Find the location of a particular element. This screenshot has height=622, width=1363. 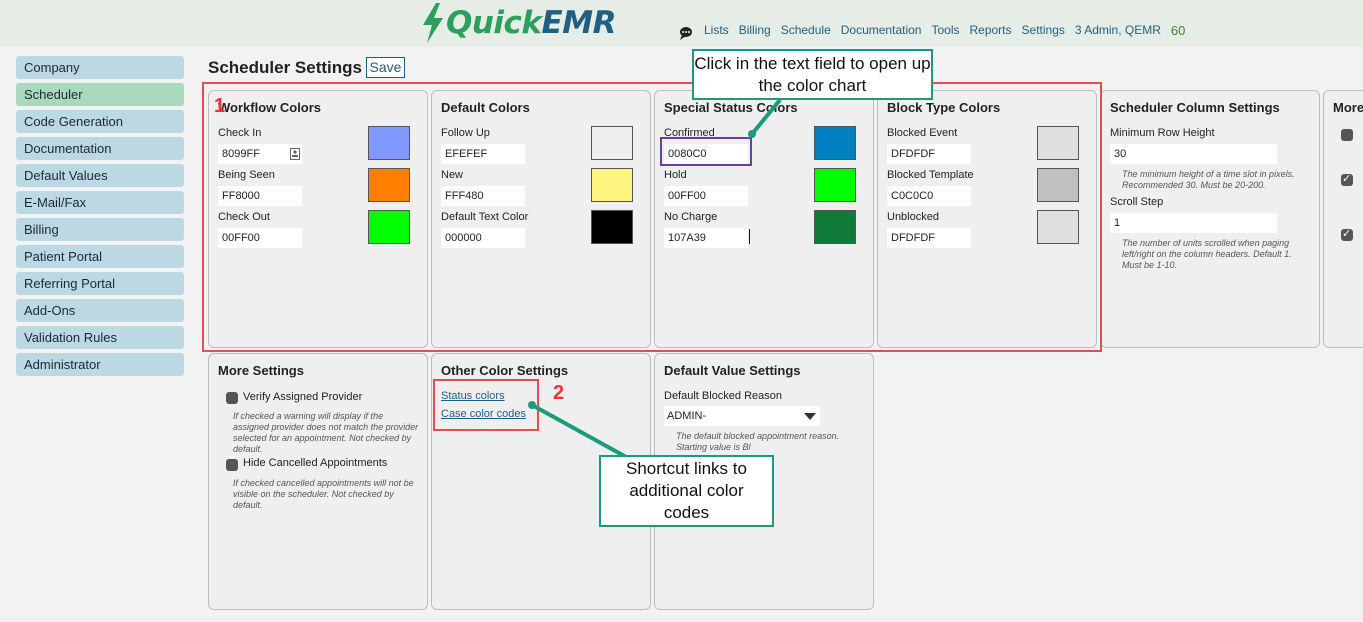

callout-connectors is located at coordinates (655, 279).